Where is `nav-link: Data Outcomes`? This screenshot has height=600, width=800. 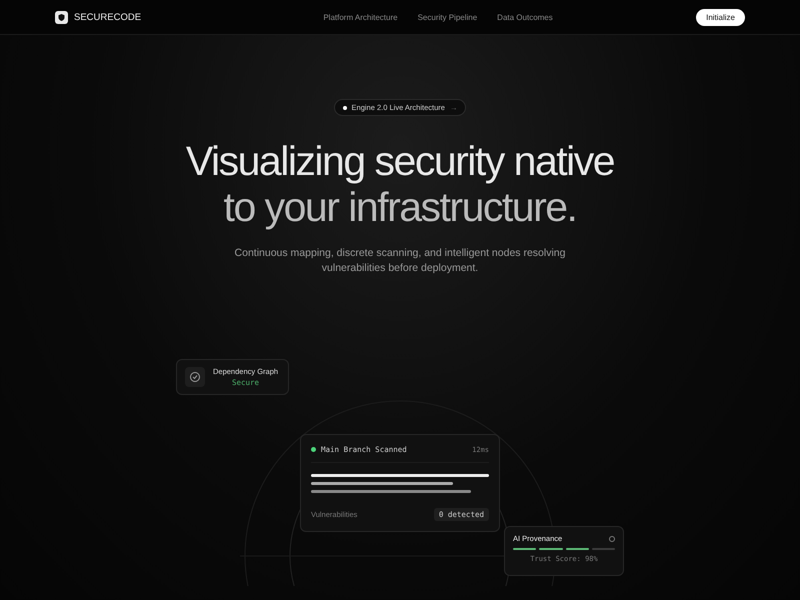 nav-link: Data Outcomes is located at coordinates (525, 17).